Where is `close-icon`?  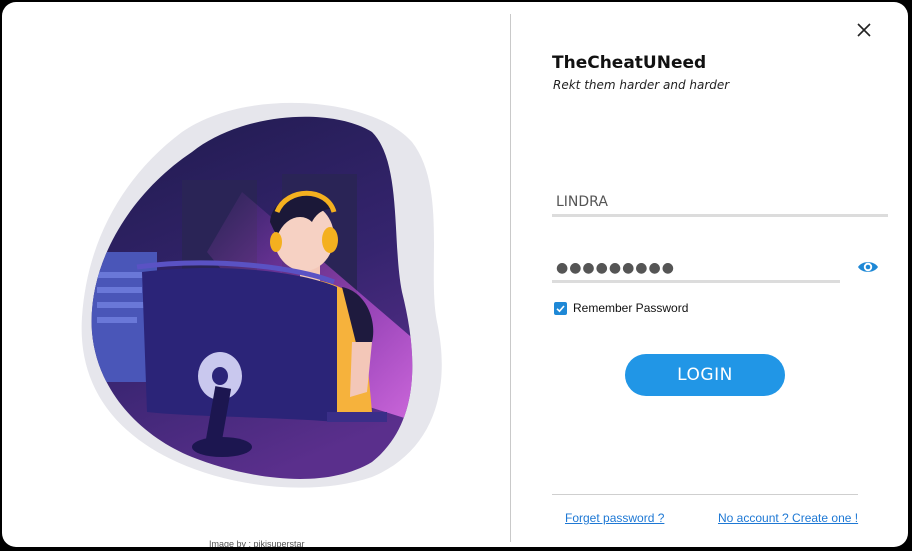
close-icon is located at coordinates (864, 30).